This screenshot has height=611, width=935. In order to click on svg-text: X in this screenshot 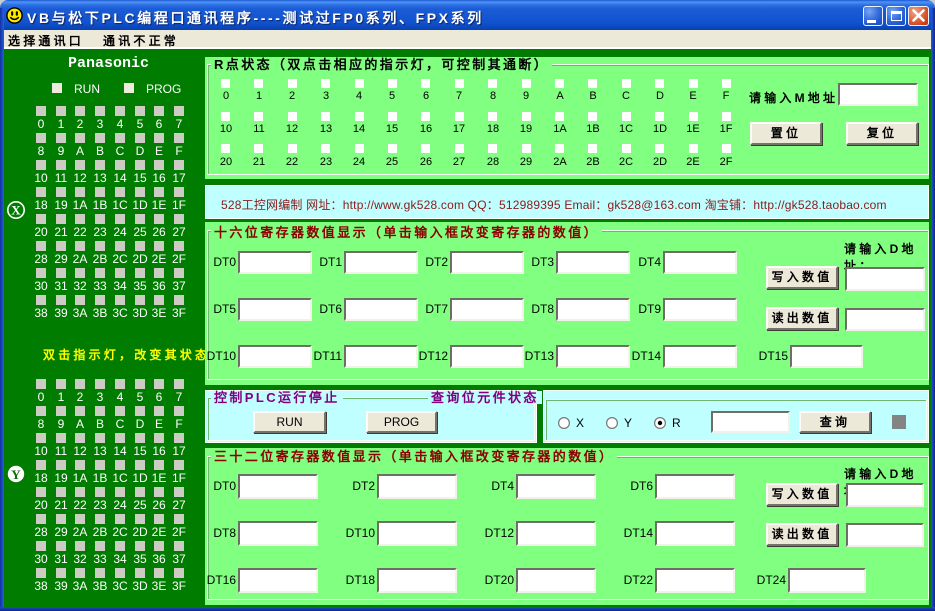, I will do `click(16, 210)`.